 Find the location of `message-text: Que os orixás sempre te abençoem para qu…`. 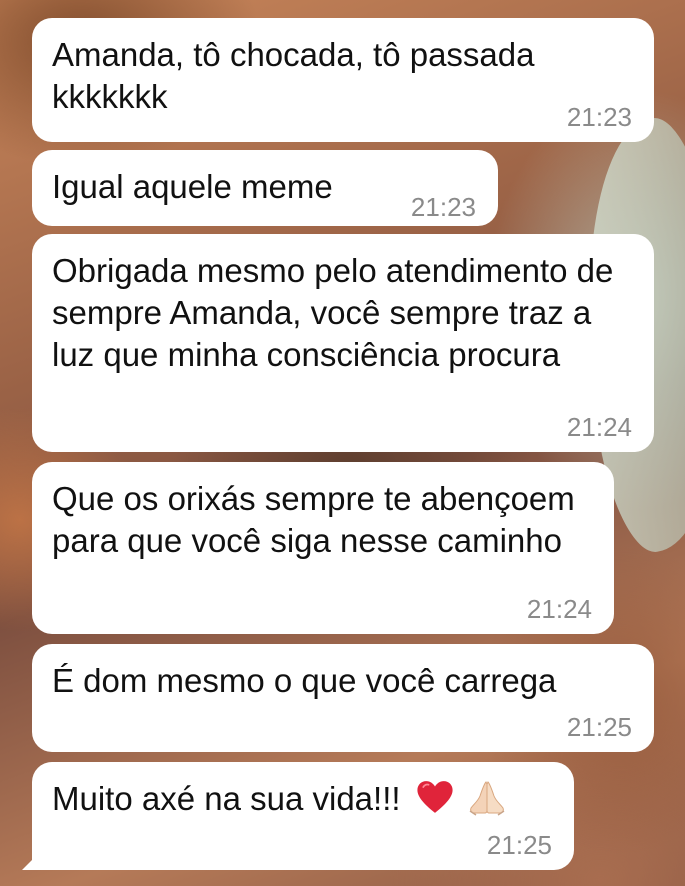

message-text: Que os orixás sempre te abençoem para qu… is located at coordinates (313, 519).